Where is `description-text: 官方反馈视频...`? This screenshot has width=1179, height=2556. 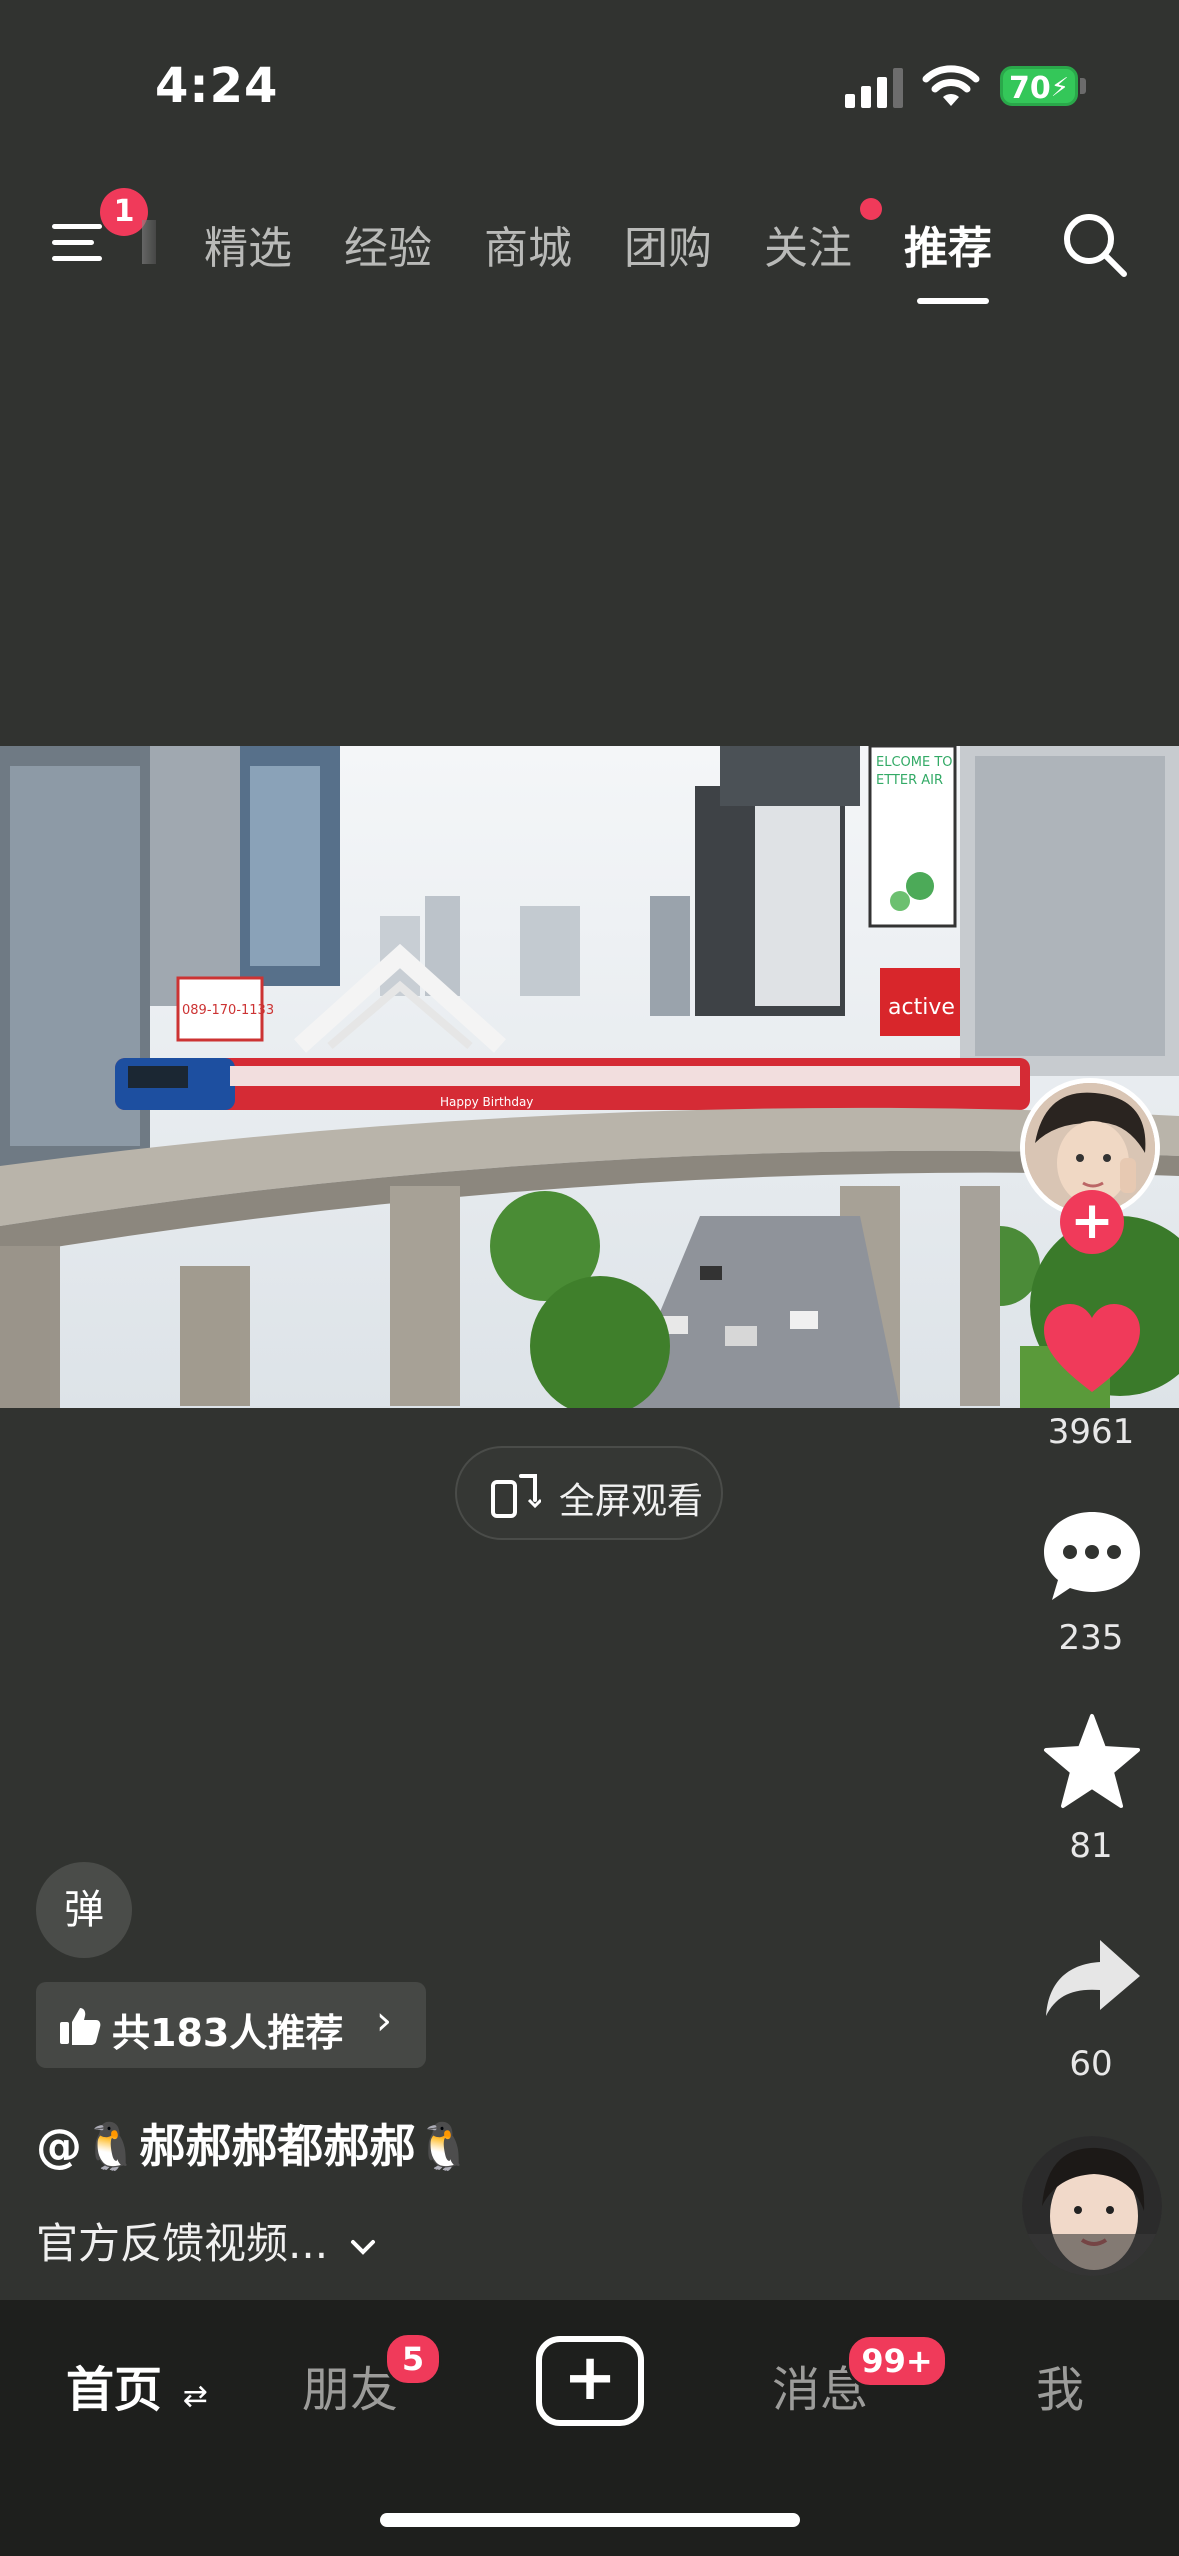 description-text: 官方反馈视频... is located at coordinates (182, 2243).